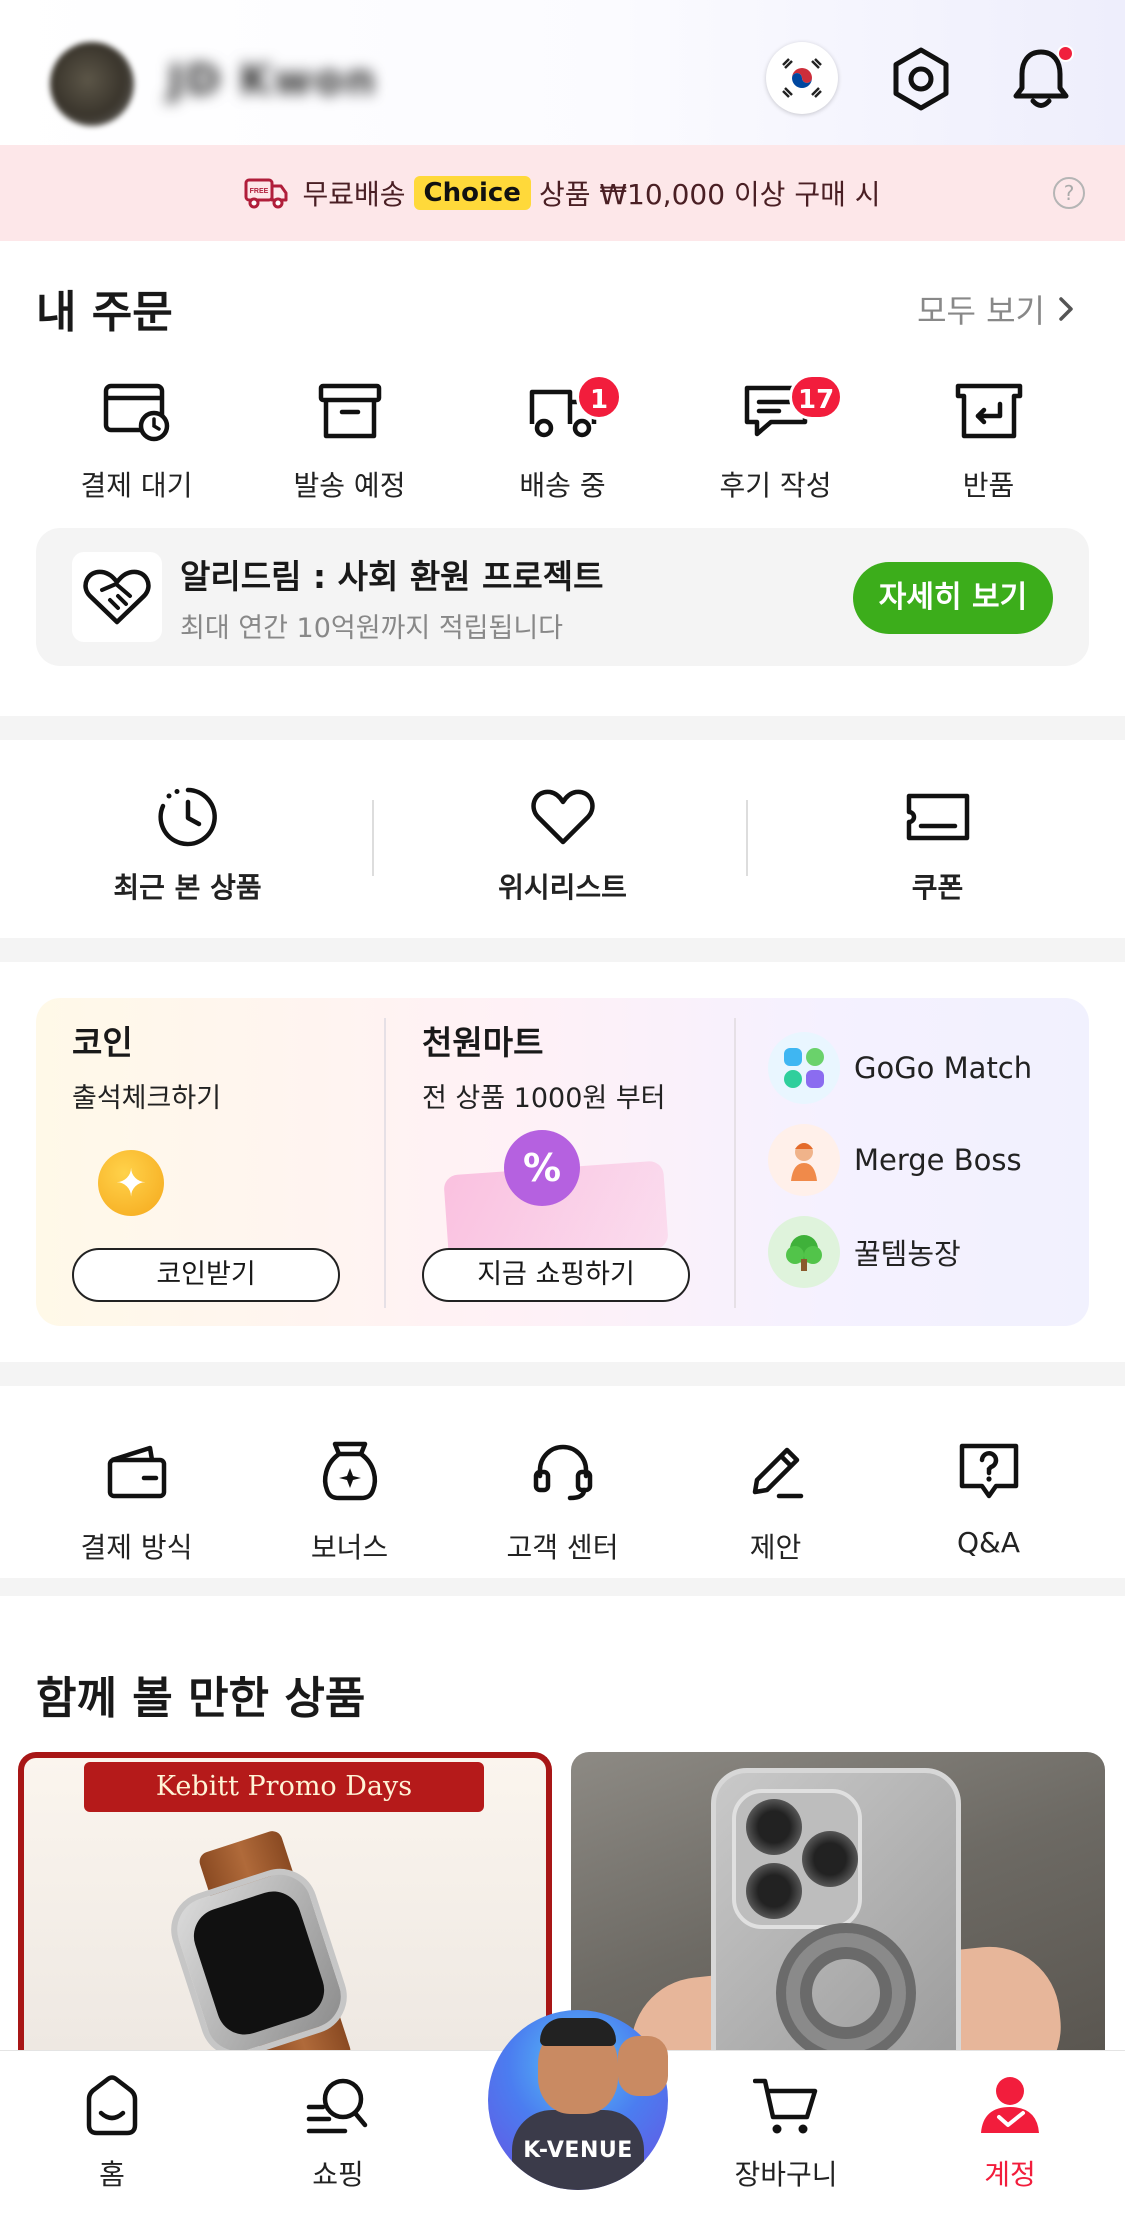 This screenshot has height=2229, width=1125. What do you see at coordinates (988, 485) in the screenshot?
I see `order-label: 반품` at bounding box center [988, 485].